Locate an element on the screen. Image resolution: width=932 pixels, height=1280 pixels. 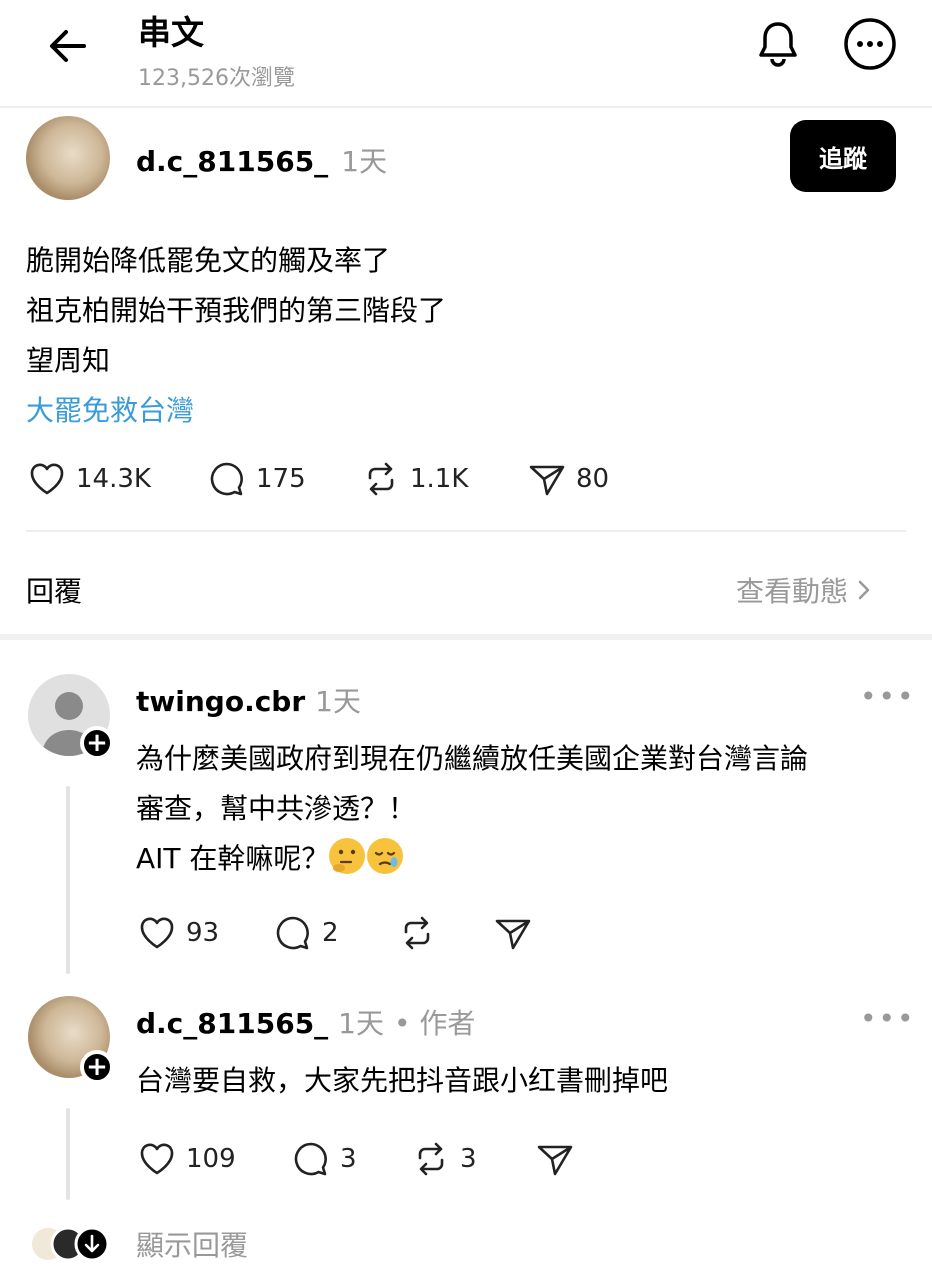
post-author-row: d.c_811565_ 1天 is located at coordinates (261, 160).